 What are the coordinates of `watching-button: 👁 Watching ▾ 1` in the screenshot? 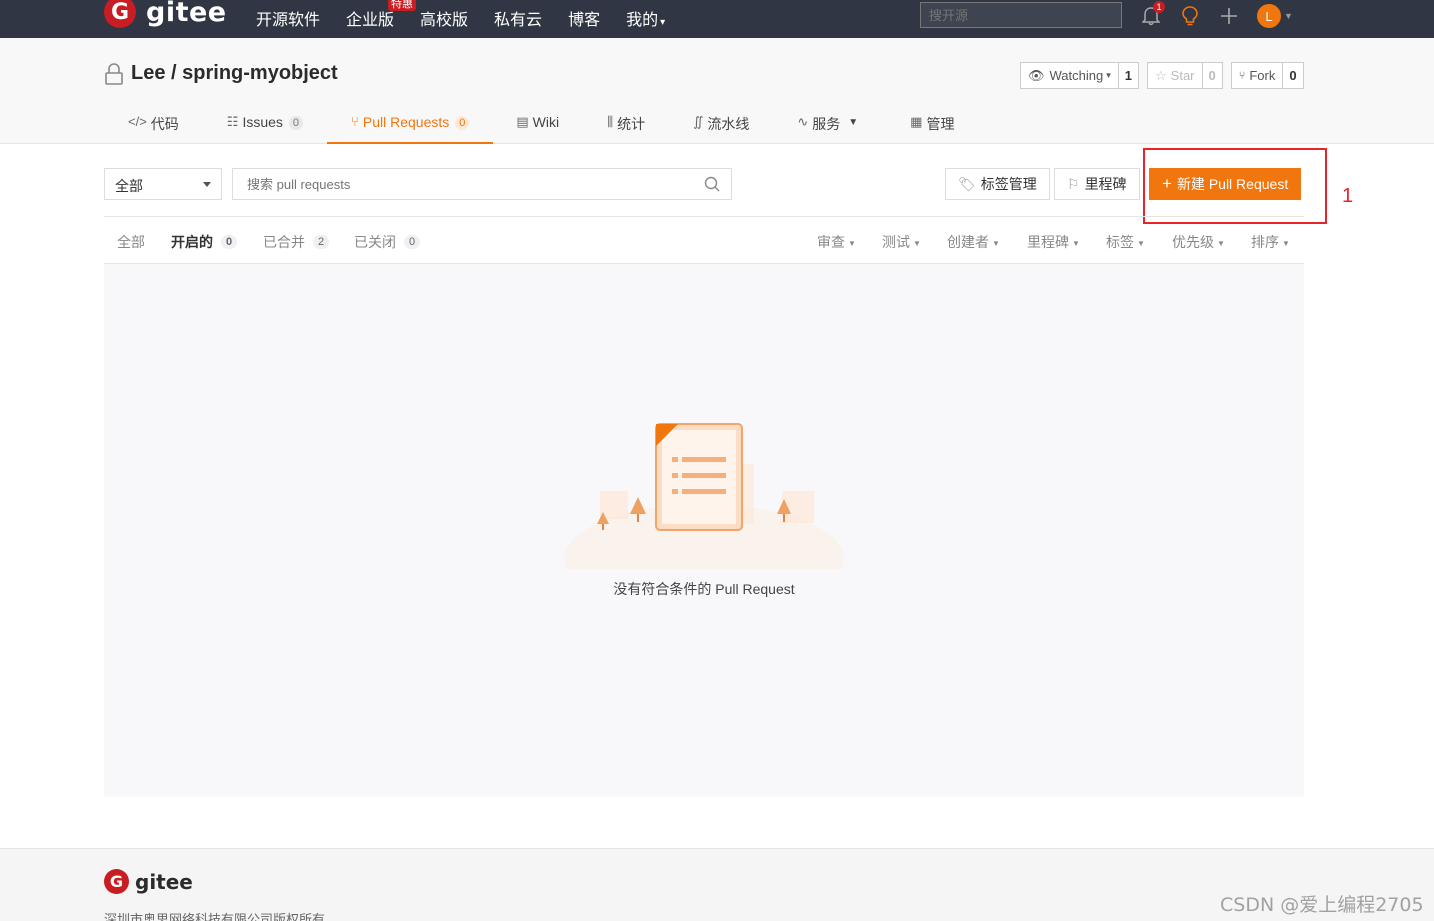 It's located at (1079, 75).